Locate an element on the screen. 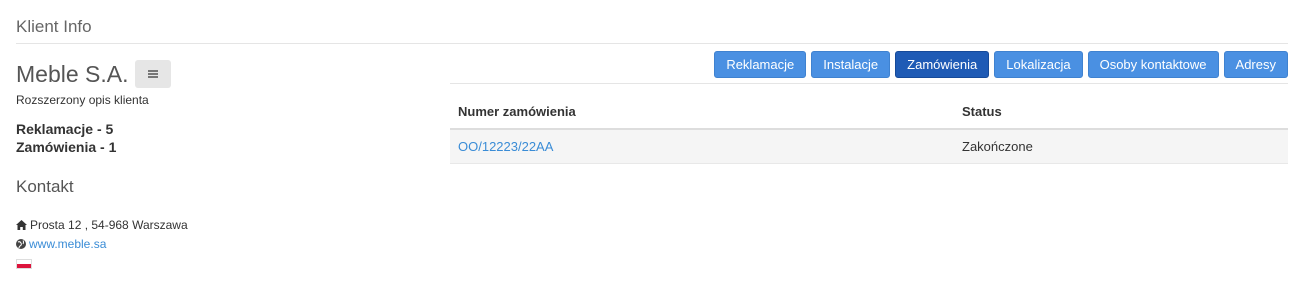 The image size is (1305, 306). client-name: Meble S.A. is located at coordinates (72, 74).